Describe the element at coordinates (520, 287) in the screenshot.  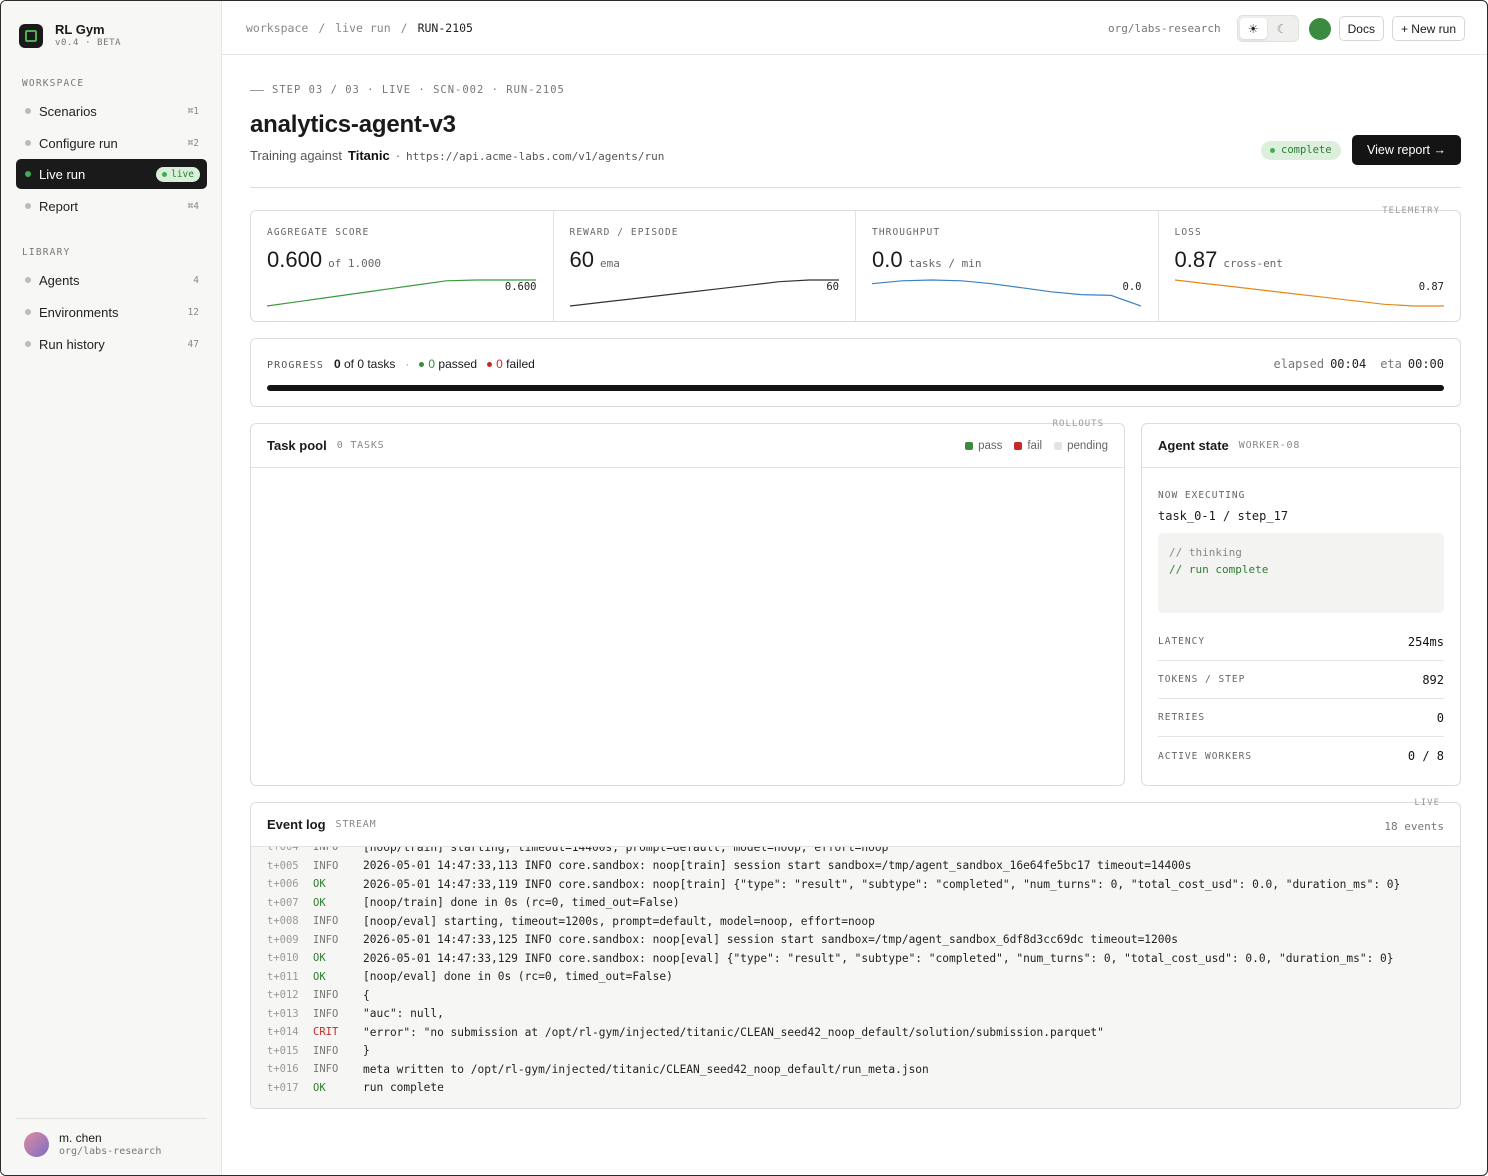
I see `metric-last-value: 0.600` at that location.